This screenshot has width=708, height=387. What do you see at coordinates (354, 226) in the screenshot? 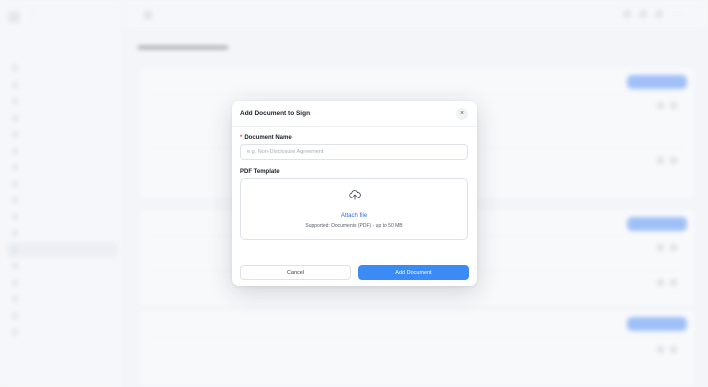
I see `supported-formats-hint: Supported: Documents (PDF) - up to 50 MB` at bounding box center [354, 226].